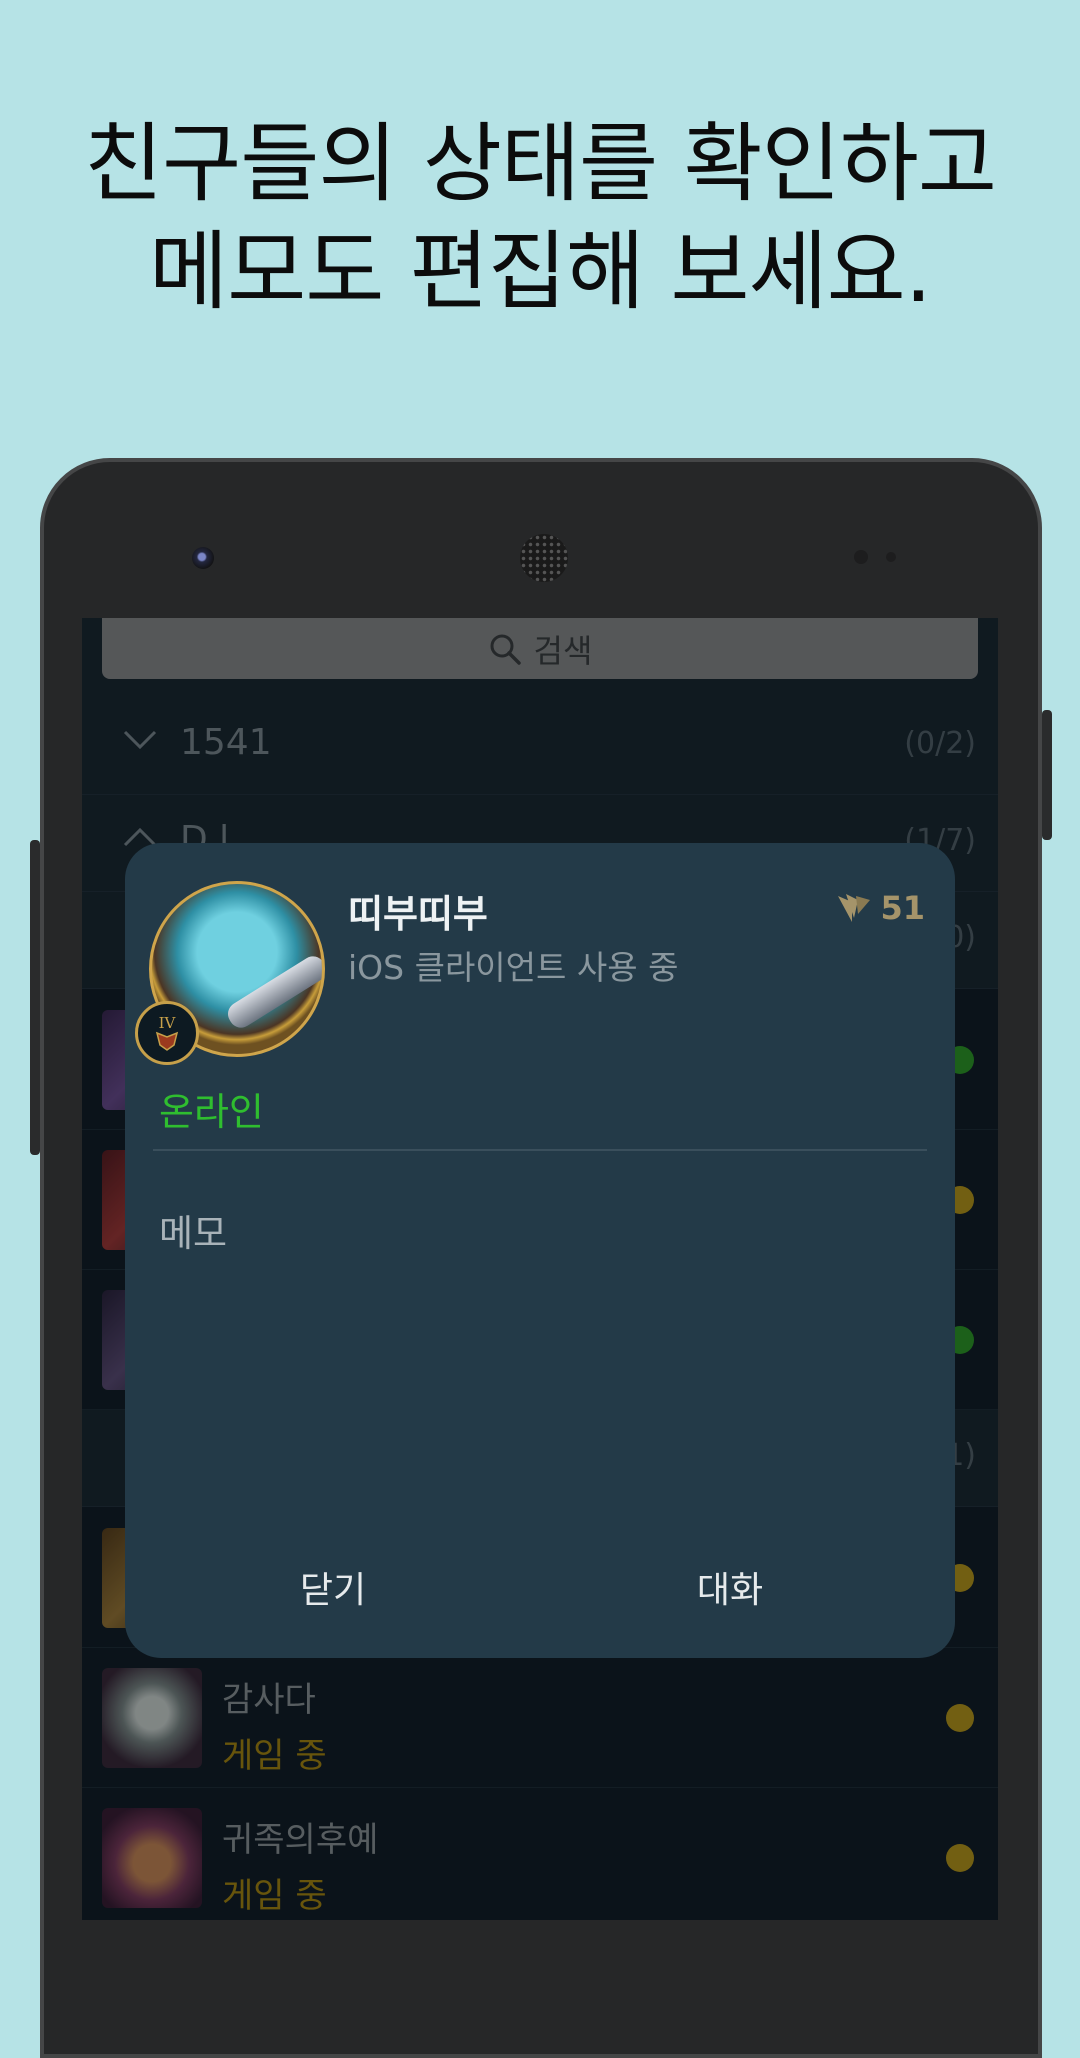  Describe the element at coordinates (540, 1150) in the screenshot. I see `divider` at that location.